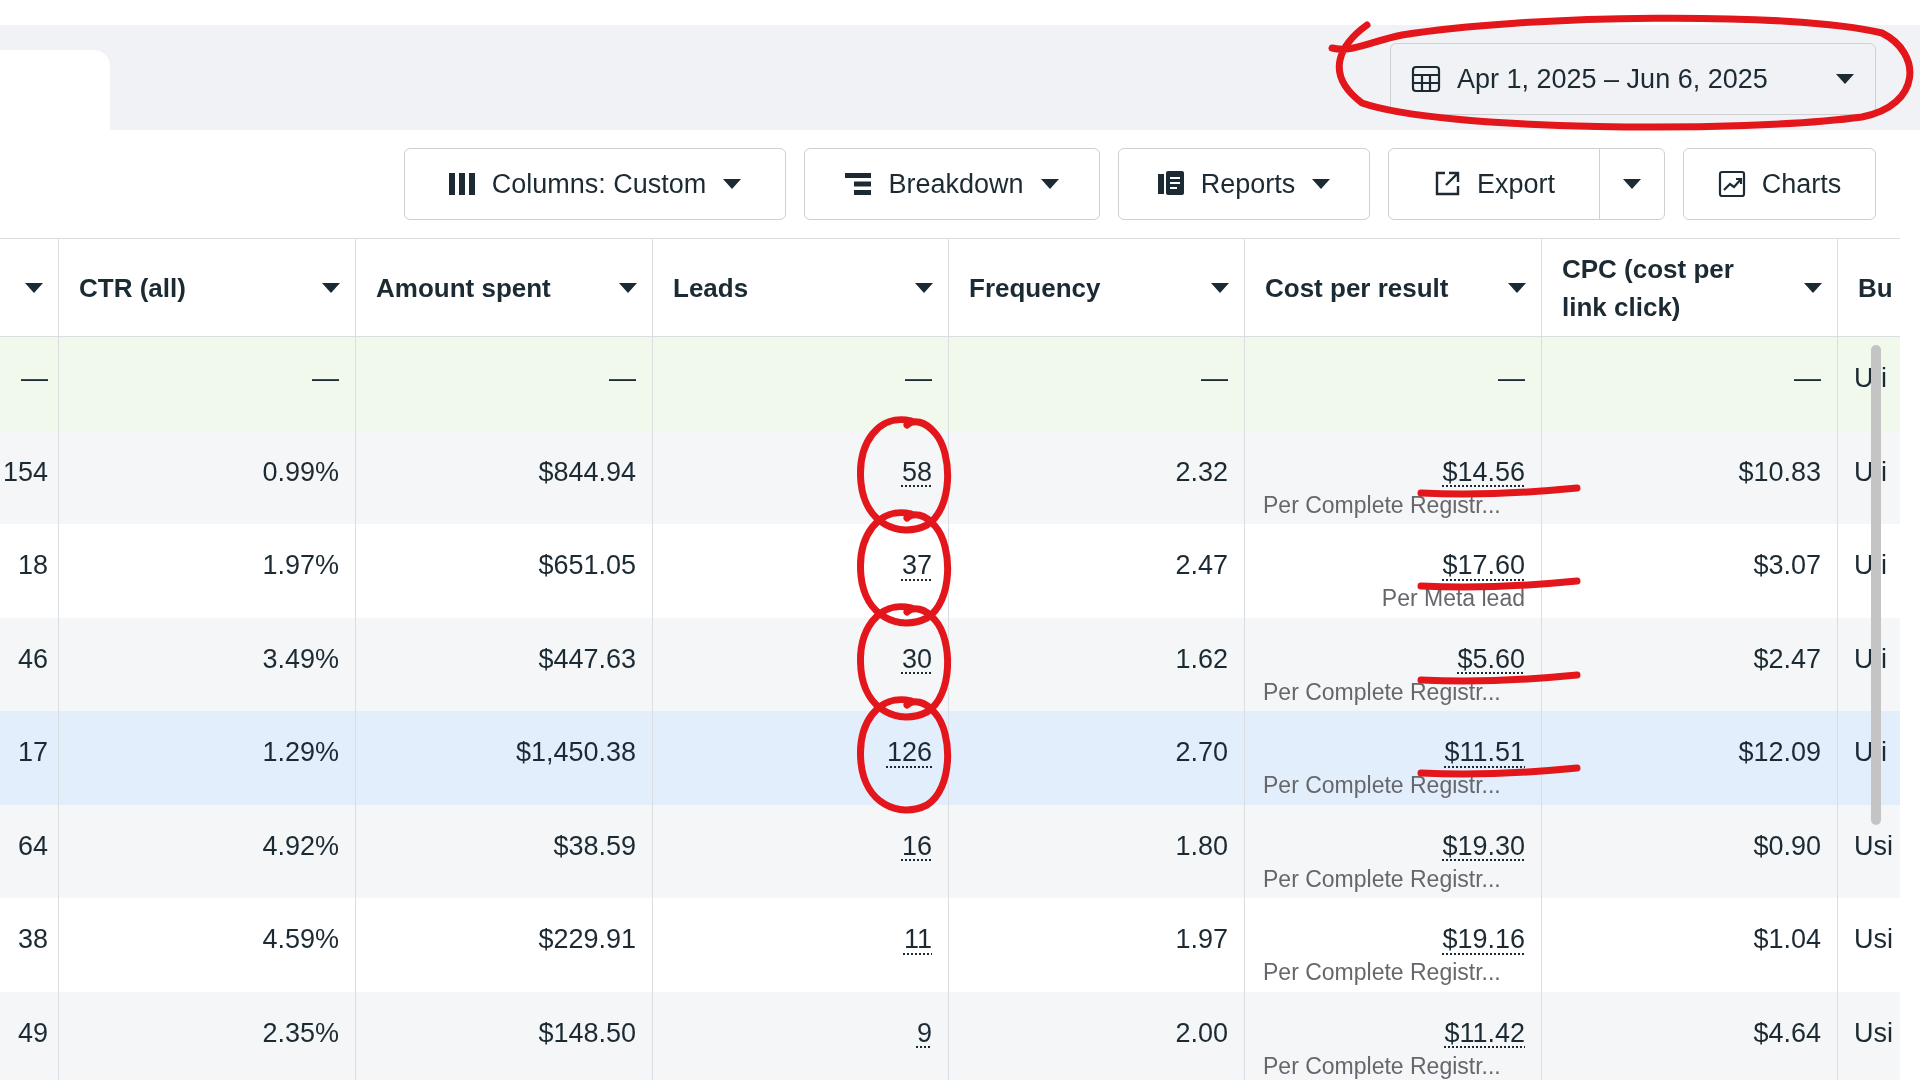  I want to click on table-cell: 0.99%, so click(300, 471).